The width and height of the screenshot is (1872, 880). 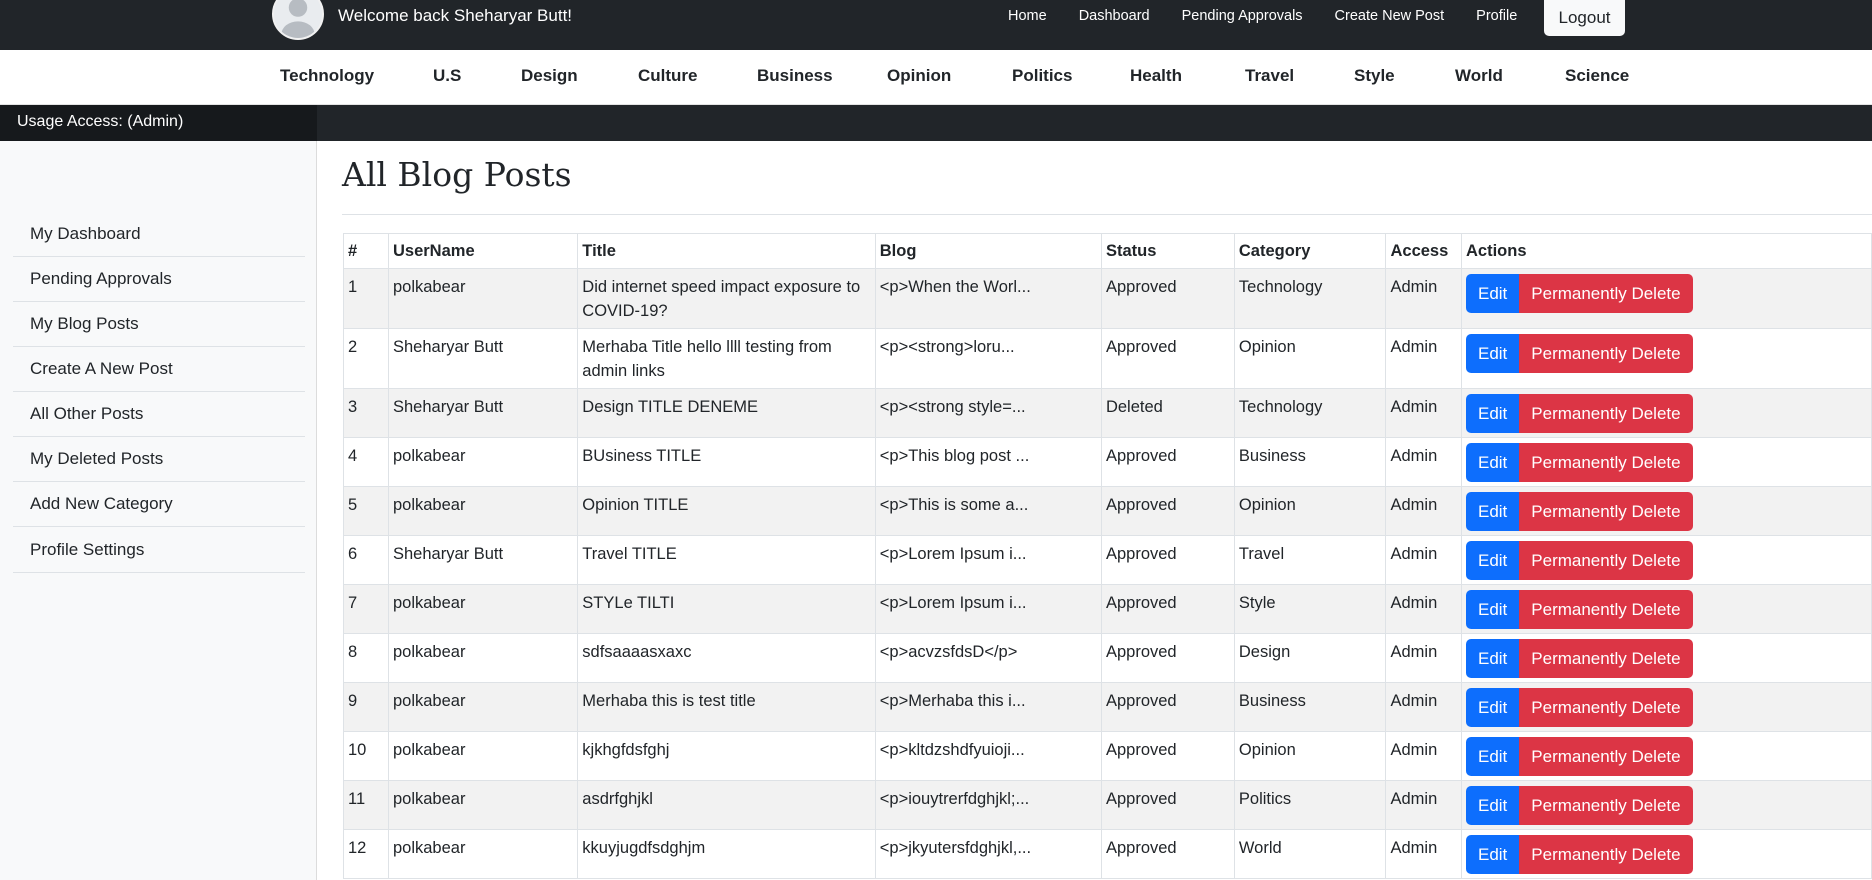 What do you see at coordinates (159, 414) in the screenshot?
I see `sidebar-item-all-other-posts: All Other Posts` at bounding box center [159, 414].